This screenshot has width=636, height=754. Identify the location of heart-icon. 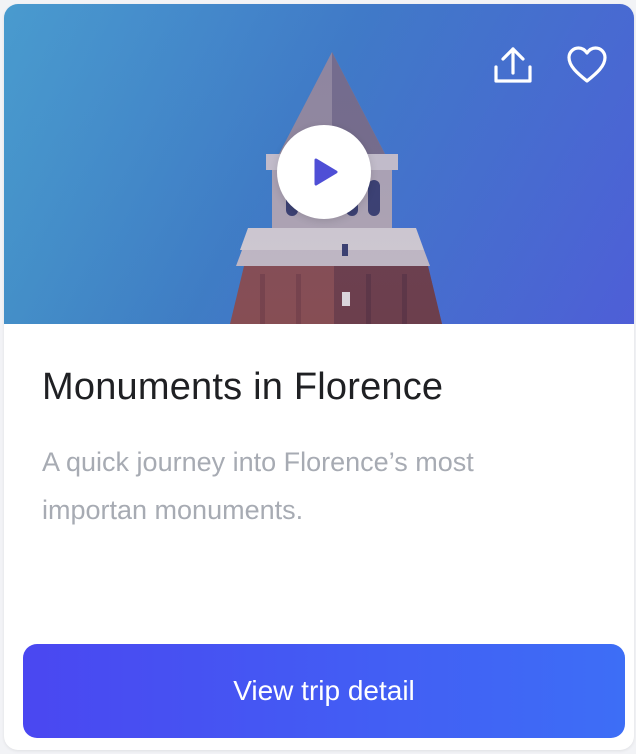
(587, 65).